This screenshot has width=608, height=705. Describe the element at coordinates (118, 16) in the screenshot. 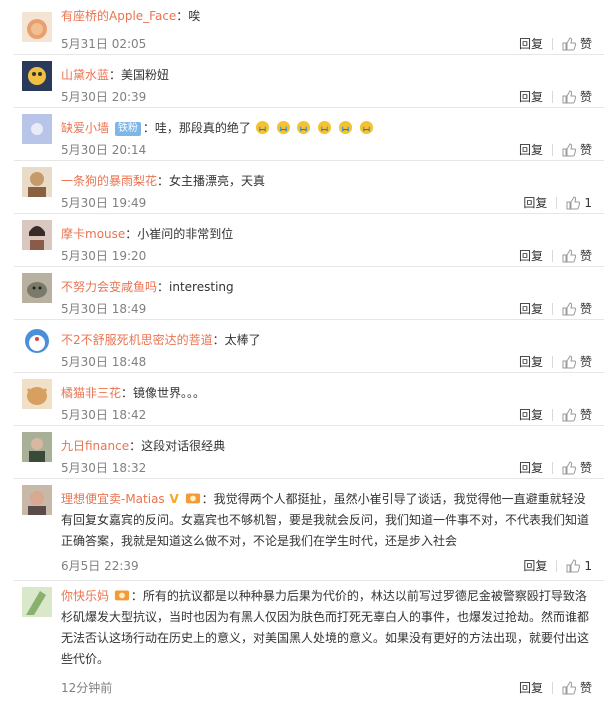

I see `comment-username: 有座桥的Apple_Face` at that location.